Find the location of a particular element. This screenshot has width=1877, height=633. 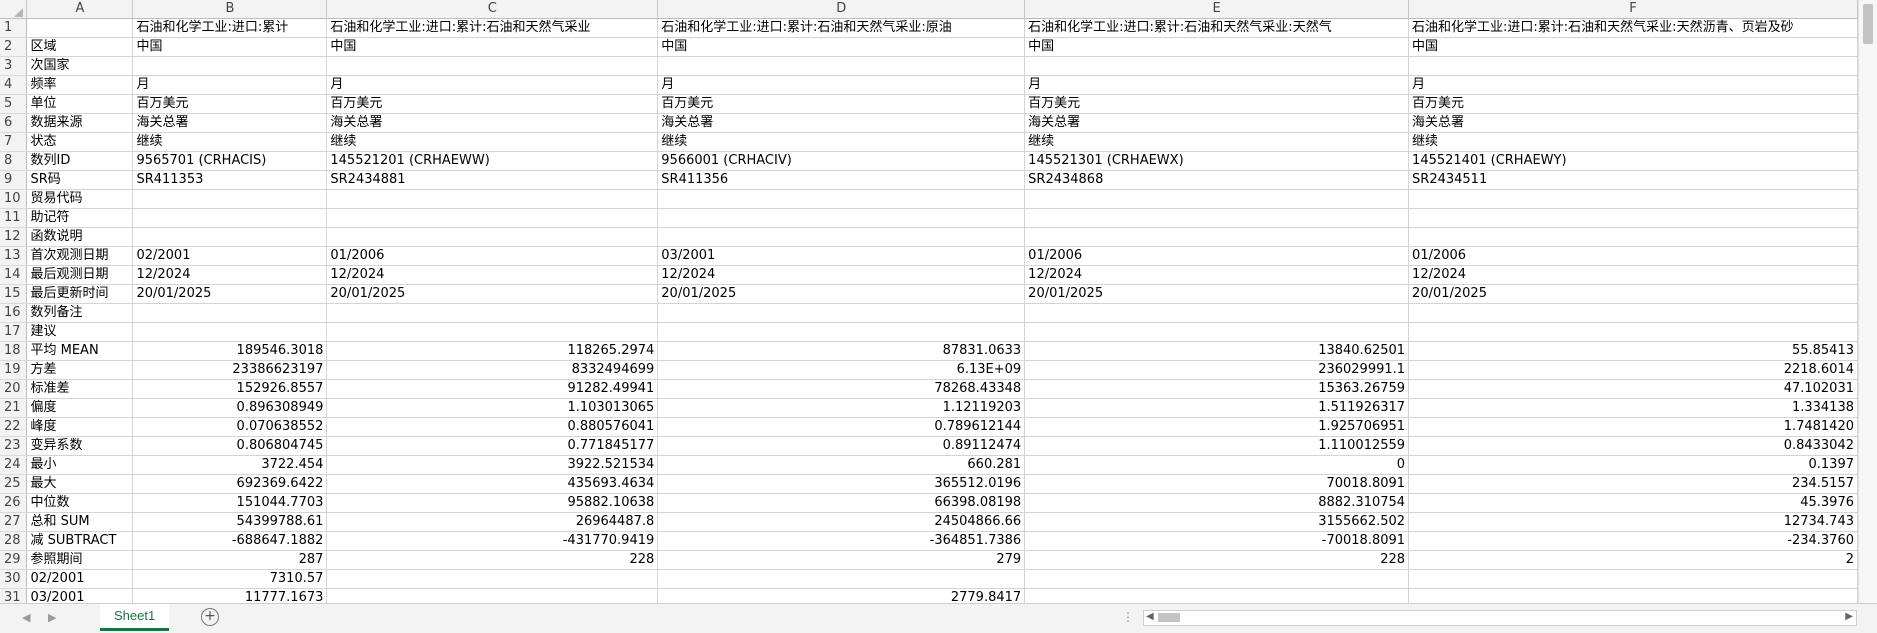

cell-b: 189546.3018 is located at coordinates (230, 351).